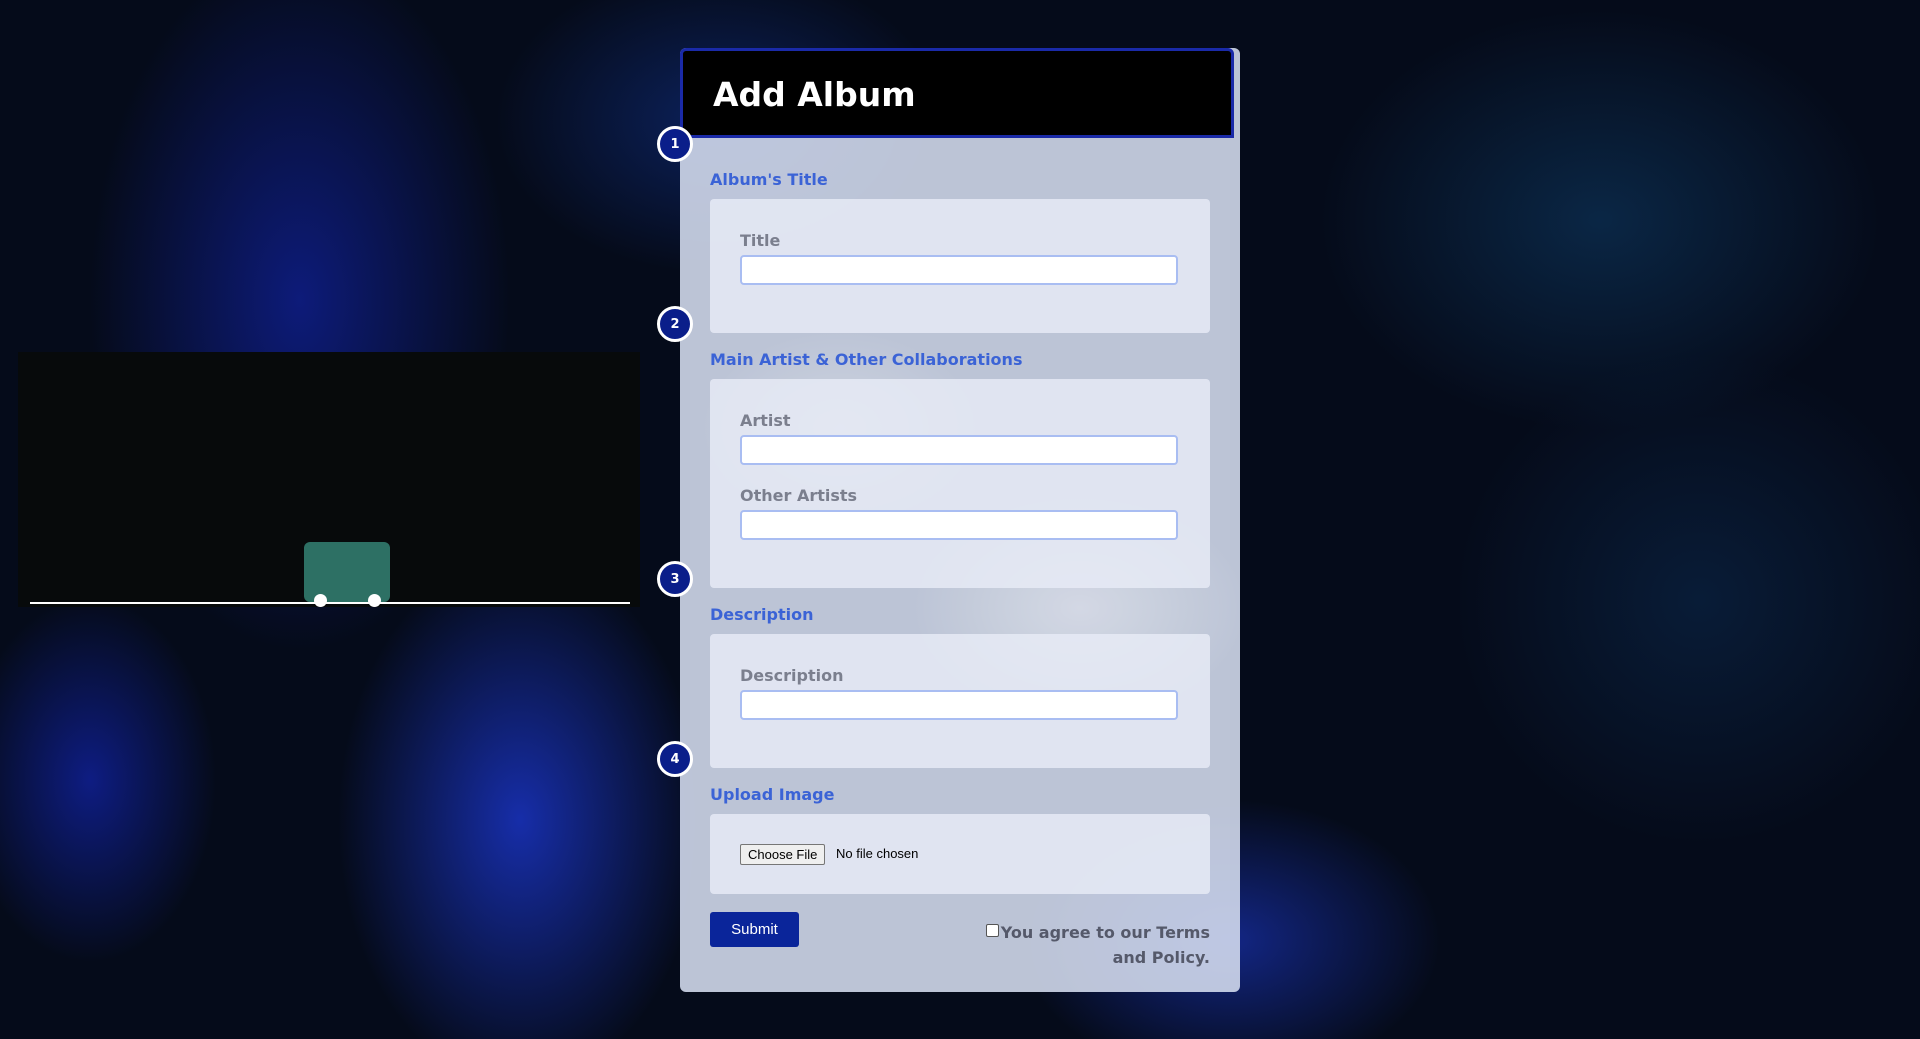 This screenshot has height=1039, width=1920. Describe the element at coordinates (675, 579) in the screenshot. I see `step-marker-3: 3` at that location.